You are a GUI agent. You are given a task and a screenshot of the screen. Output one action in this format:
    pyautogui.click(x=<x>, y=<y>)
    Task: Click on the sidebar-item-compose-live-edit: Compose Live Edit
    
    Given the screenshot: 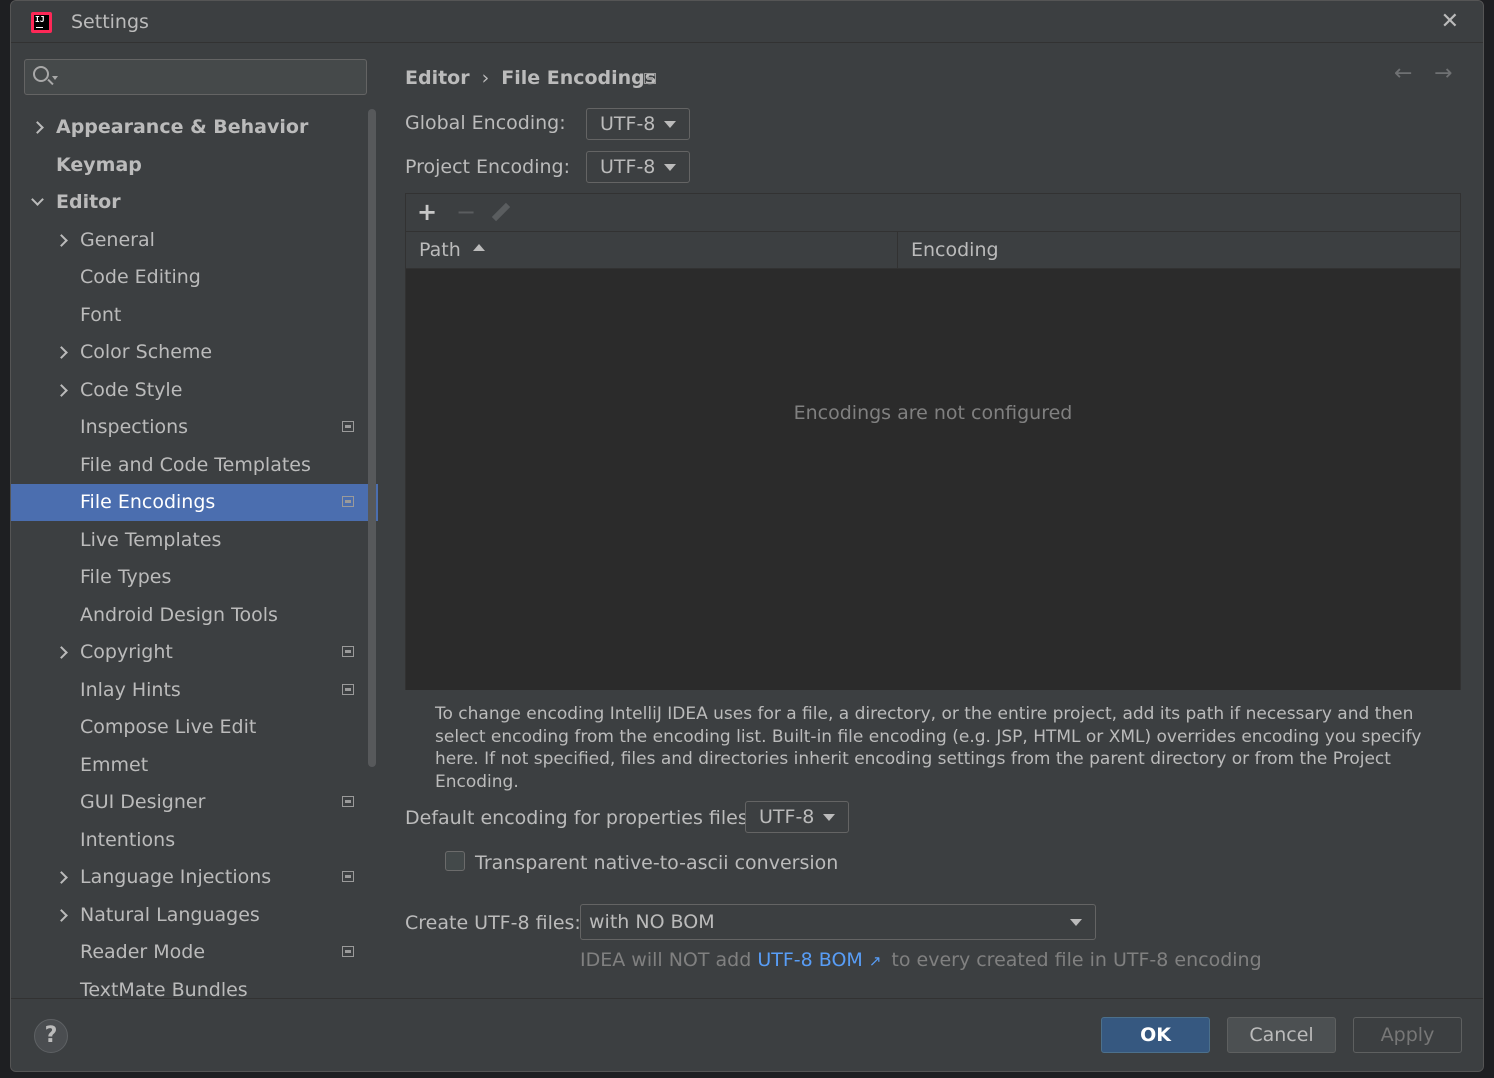 What is the action you would take?
    pyautogui.click(x=194, y=727)
    